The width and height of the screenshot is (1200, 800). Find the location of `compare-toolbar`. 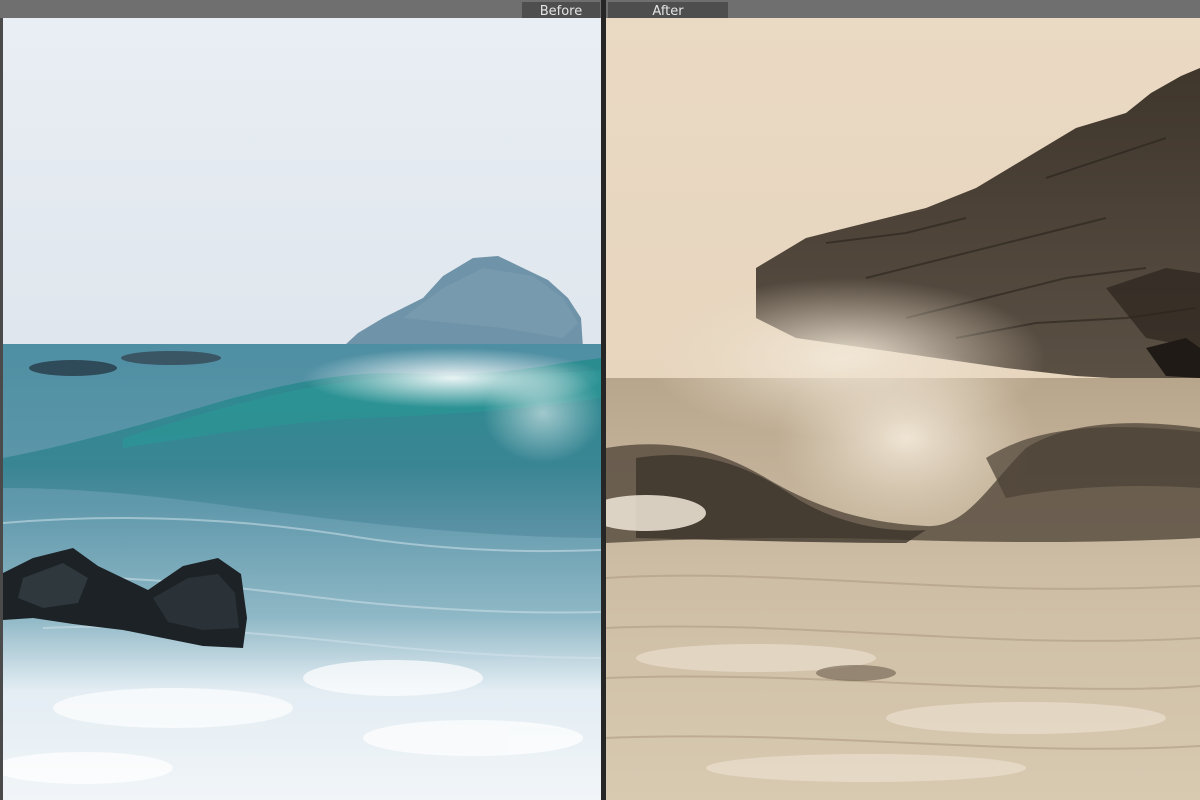

compare-toolbar is located at coordinates (600, 9).